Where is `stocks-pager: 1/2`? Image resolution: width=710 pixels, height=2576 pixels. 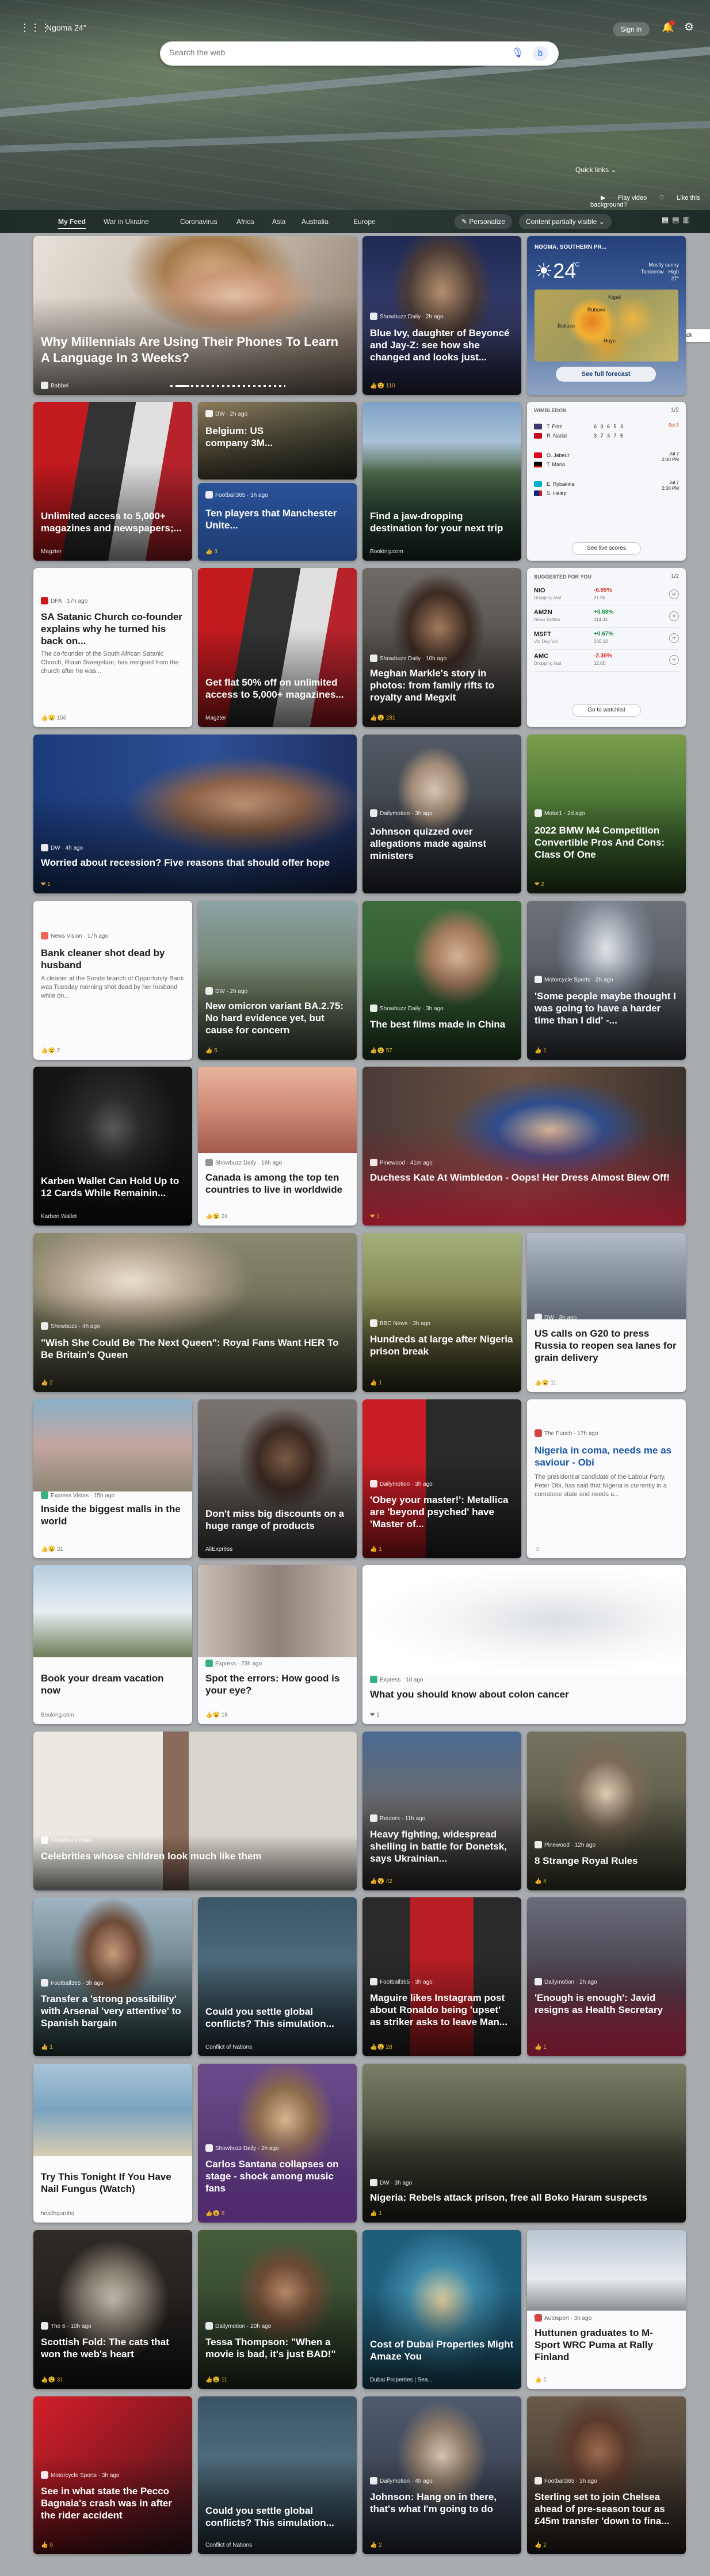
stocks-pager: 1/2 is located at coordinates (675, 577).